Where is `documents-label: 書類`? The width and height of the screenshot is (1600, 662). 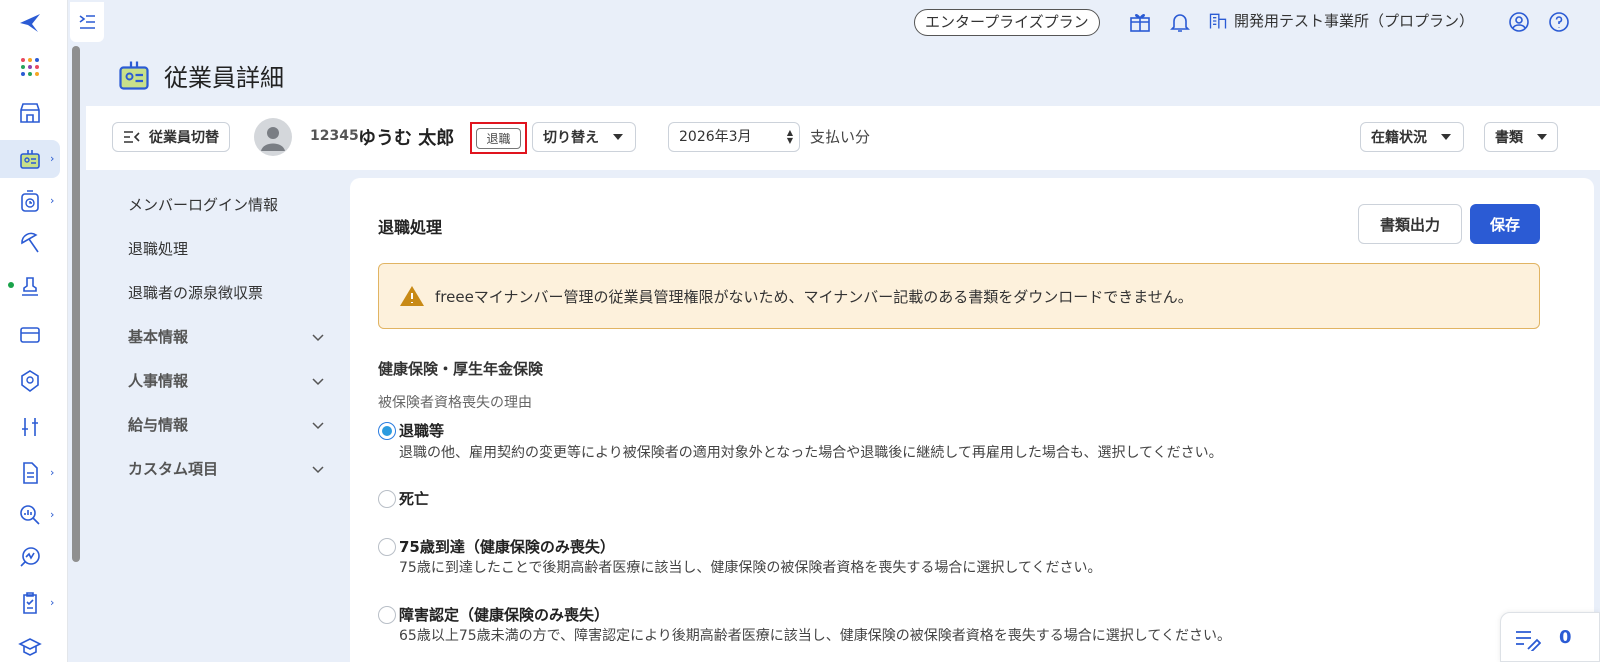
documents-label: 書類 is located at coordinates (1509, 138).